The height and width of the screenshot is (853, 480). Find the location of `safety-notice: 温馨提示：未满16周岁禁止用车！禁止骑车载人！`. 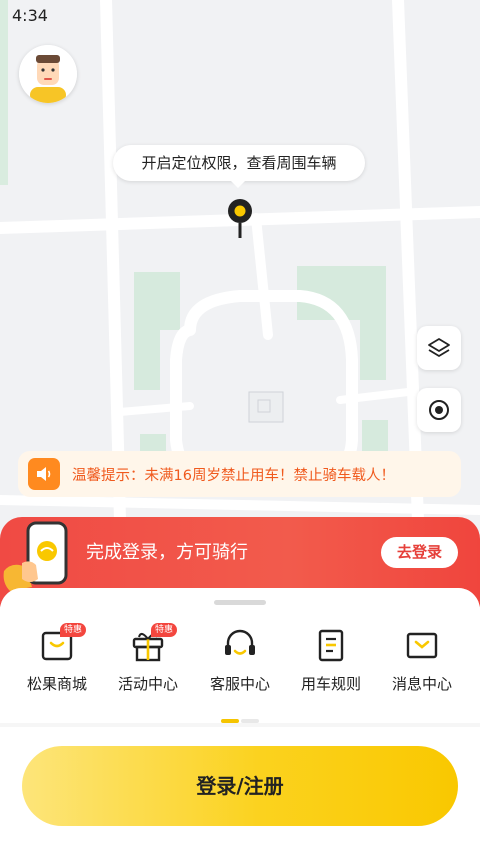

safety-notice: 温馨提示：未满16周岁禁止用车！禁止骑车载人！ is located at coordinates (239, 474).